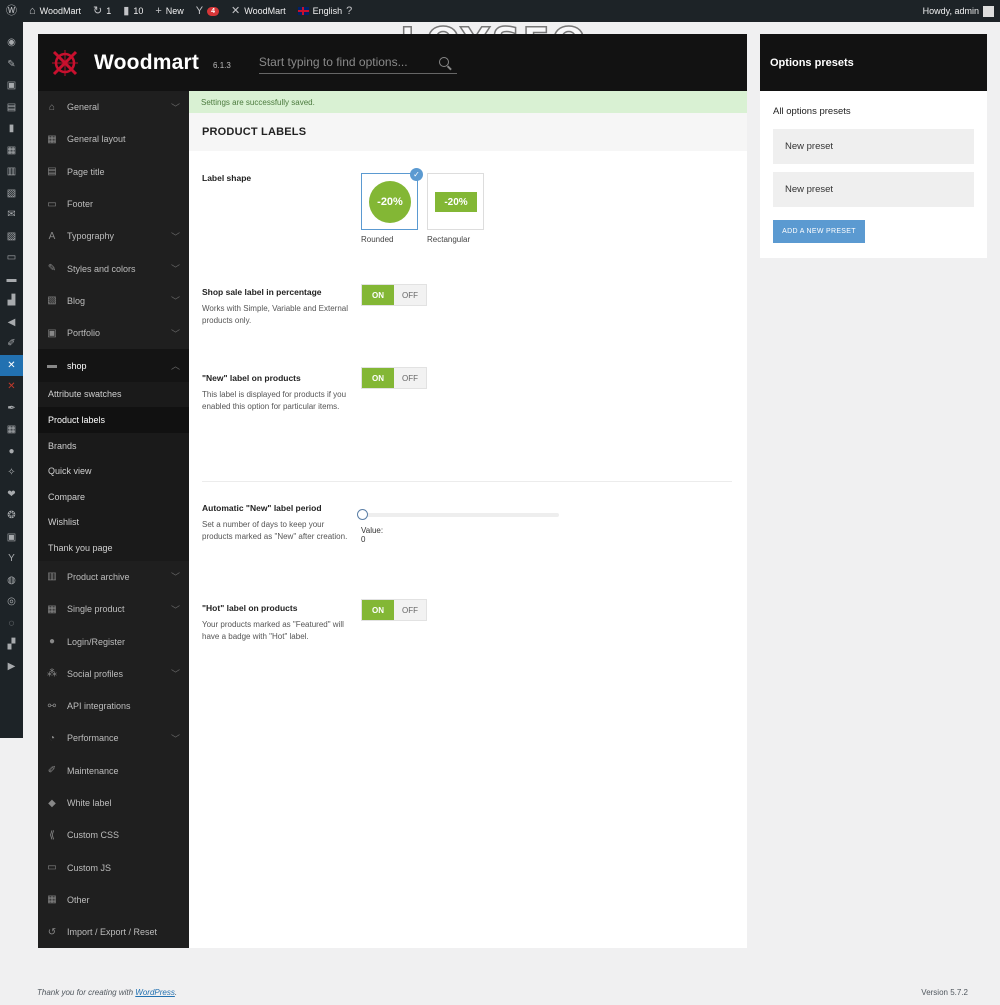 The width and height of the screenshot is (1000, 1005). What do you see at coordinates (113, 420) in the screenshot?
I see `sidebar-subitem-product-labels: Product labels` at bounding box center [113, 420].